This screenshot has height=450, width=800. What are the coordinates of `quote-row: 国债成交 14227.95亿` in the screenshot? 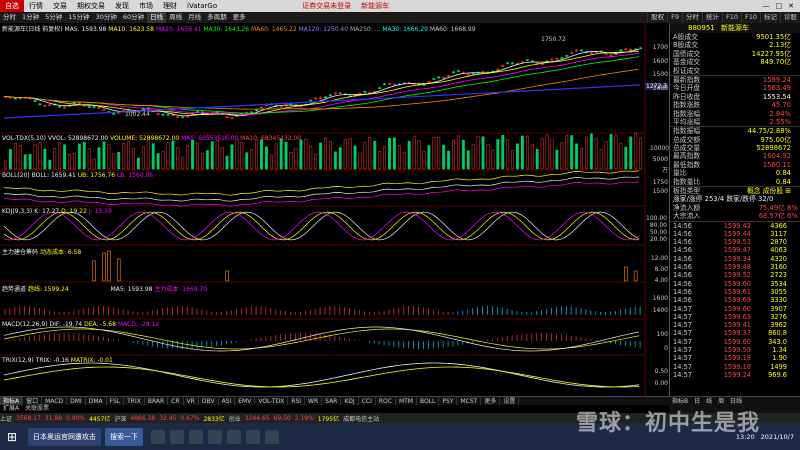 It's located at (735, 54).